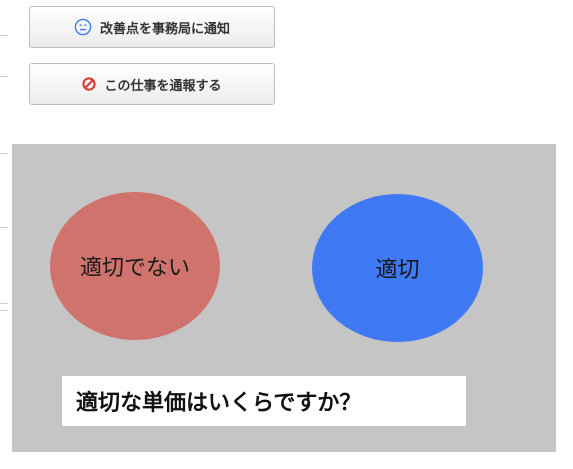 The height and width of the screenshot is (469, 573). What do you see at coordinates (163, 86) in the screenshot?
I see `report-job-label: この仕事を通報する` at bounding box center [163, 86].